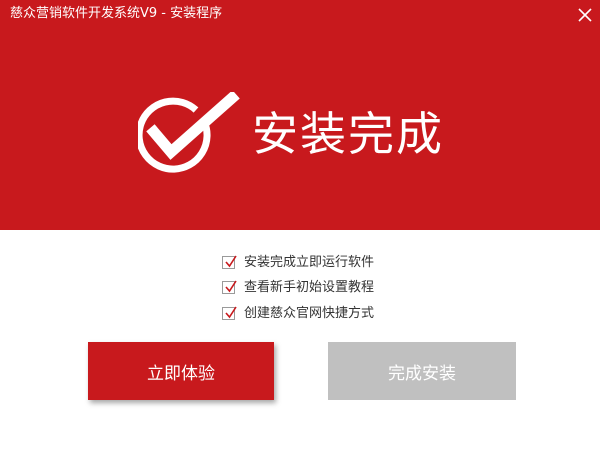  I want to click on close-button, so click(585, 15).